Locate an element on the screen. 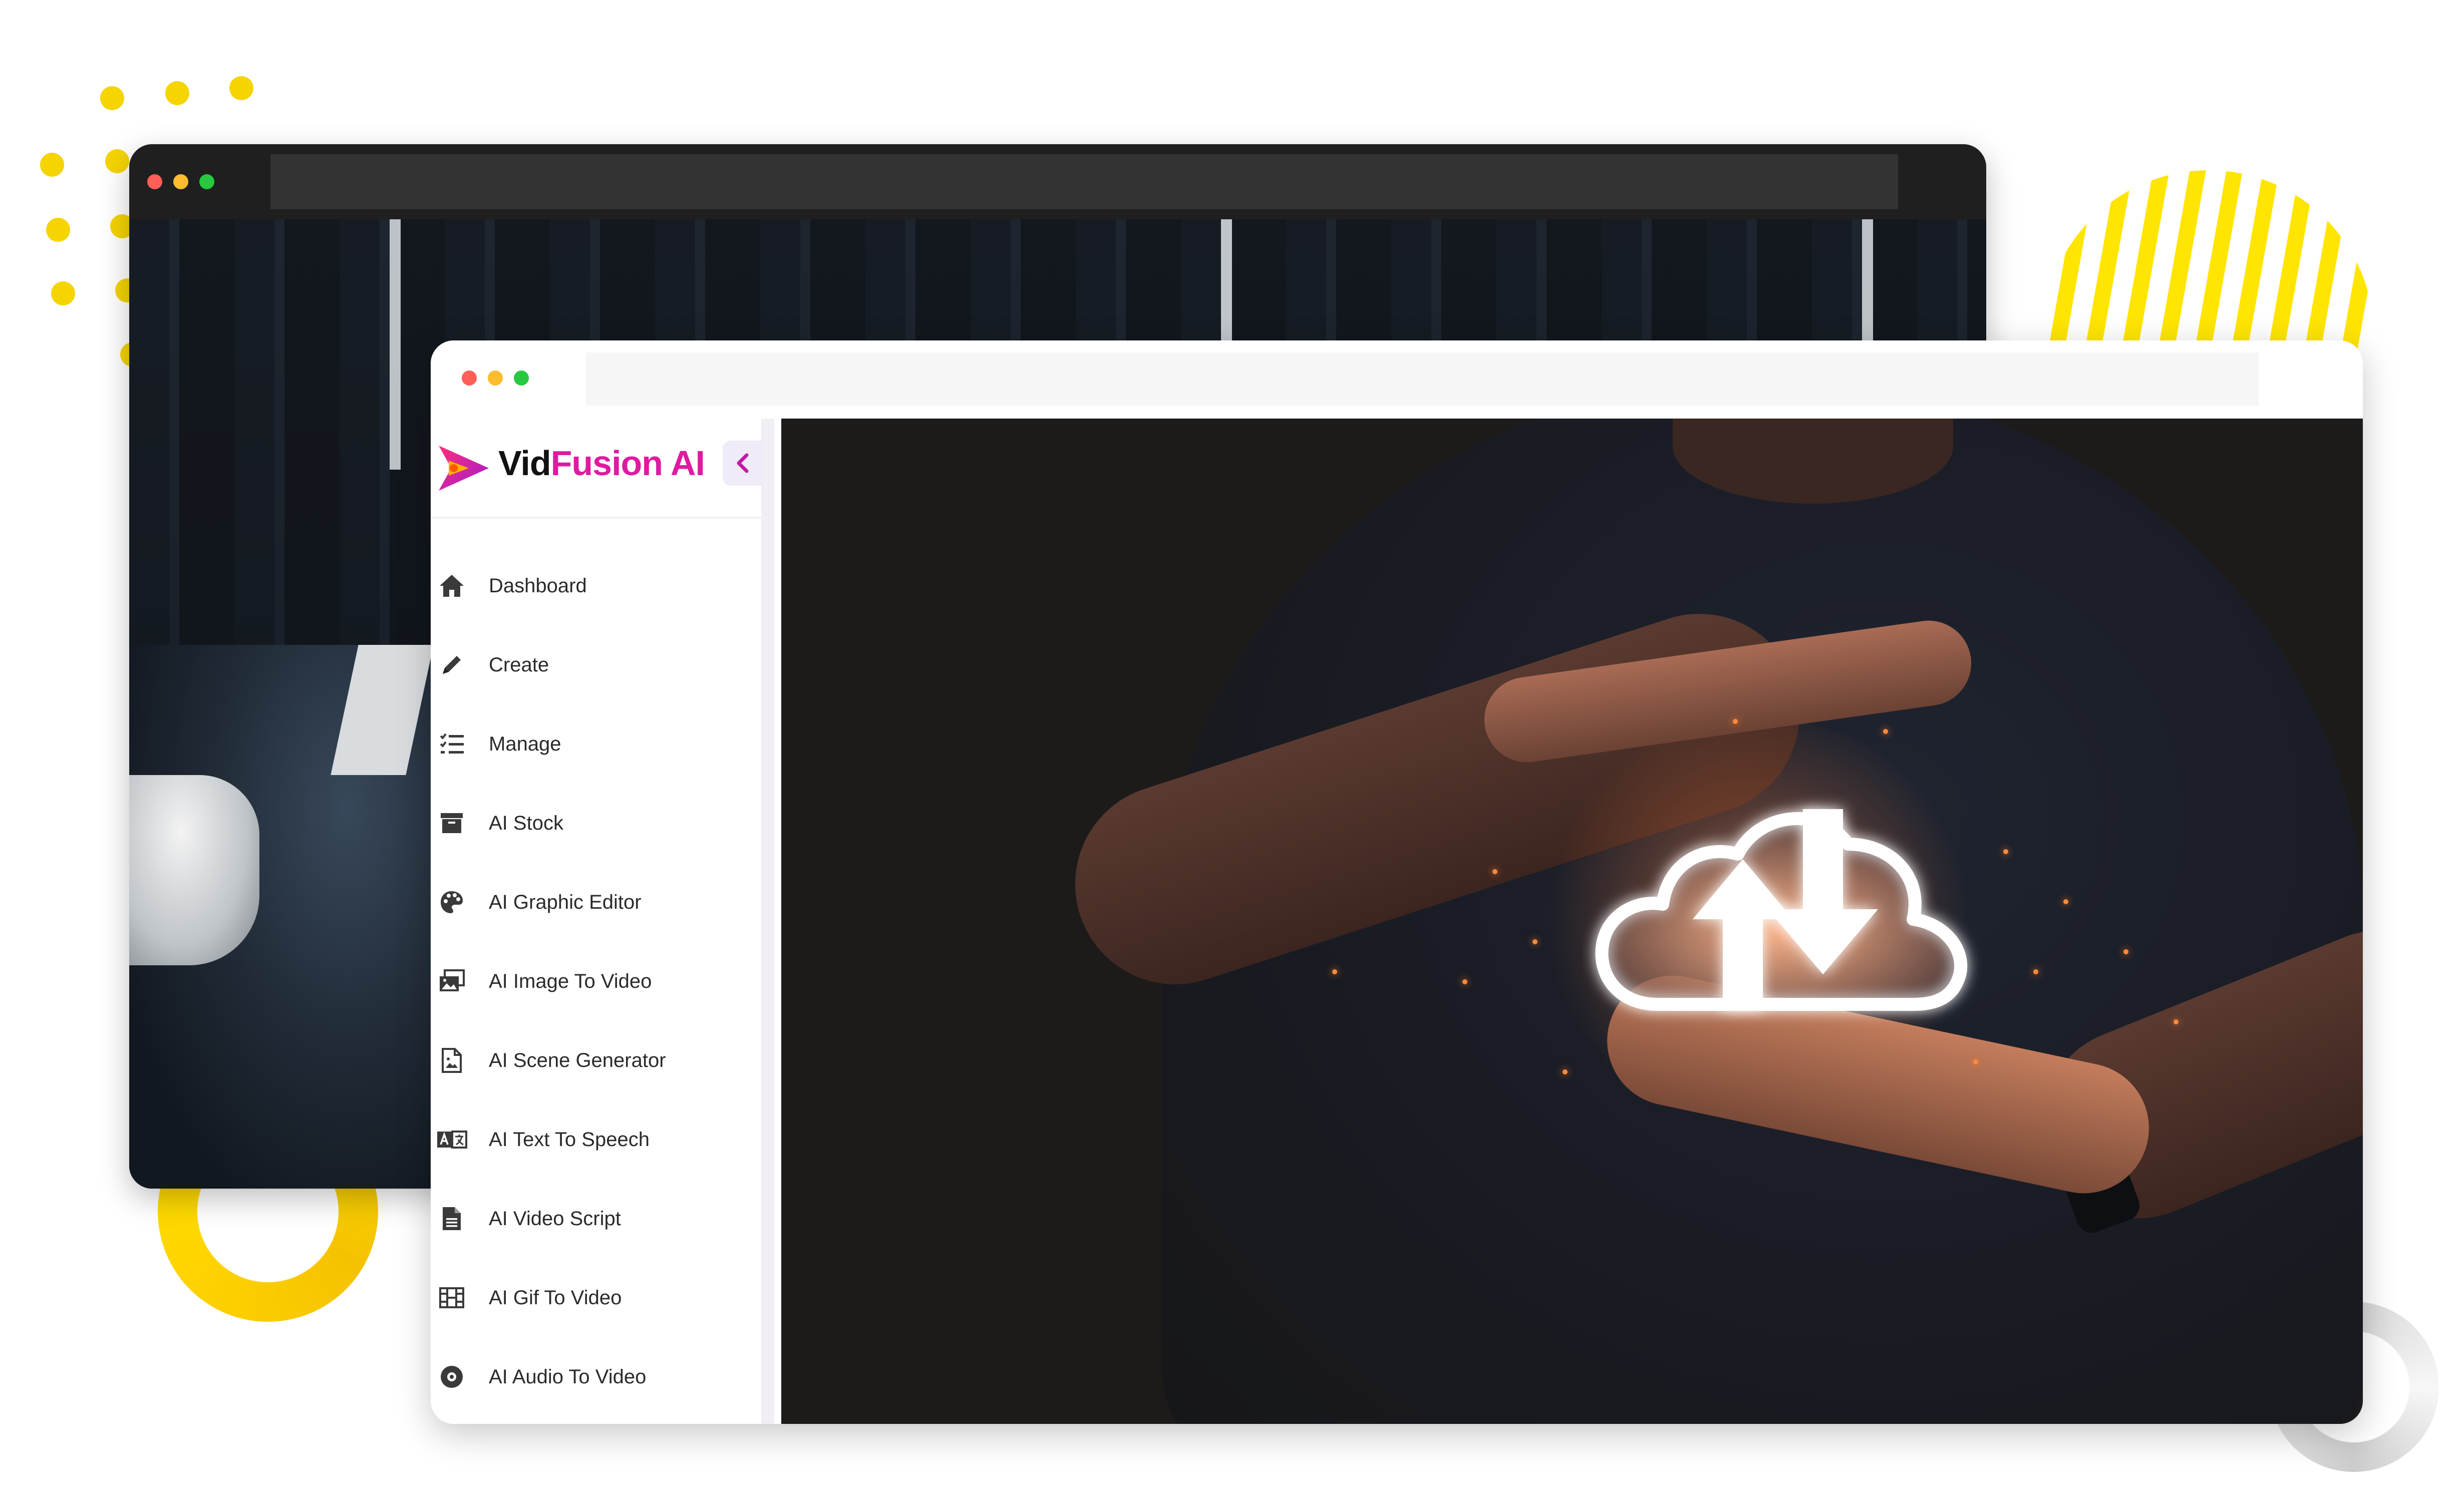 The width and height of the screenshot is (2464, 1486). sidebar-item-label: Dashboard is located at coordinates (538, 586).